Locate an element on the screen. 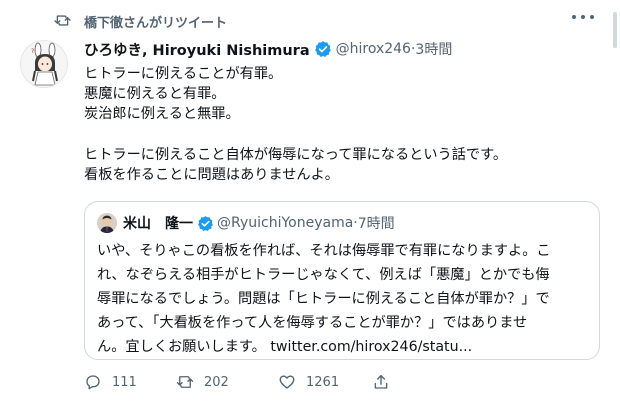  quoted-line: れ、なぞらえる相手がヒトラーじゃなくて、例えば「悪魔」とかでも侮 is located at coordinates (323, 275).